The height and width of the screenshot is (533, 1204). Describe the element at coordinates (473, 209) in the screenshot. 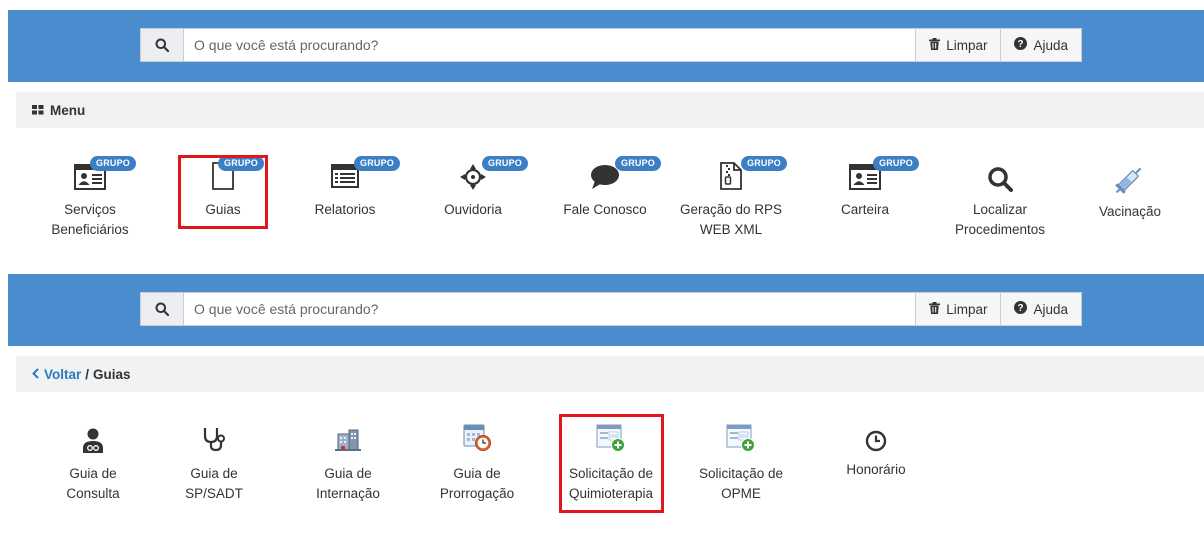

I see `tile-label: Ouvidoria` at that location.